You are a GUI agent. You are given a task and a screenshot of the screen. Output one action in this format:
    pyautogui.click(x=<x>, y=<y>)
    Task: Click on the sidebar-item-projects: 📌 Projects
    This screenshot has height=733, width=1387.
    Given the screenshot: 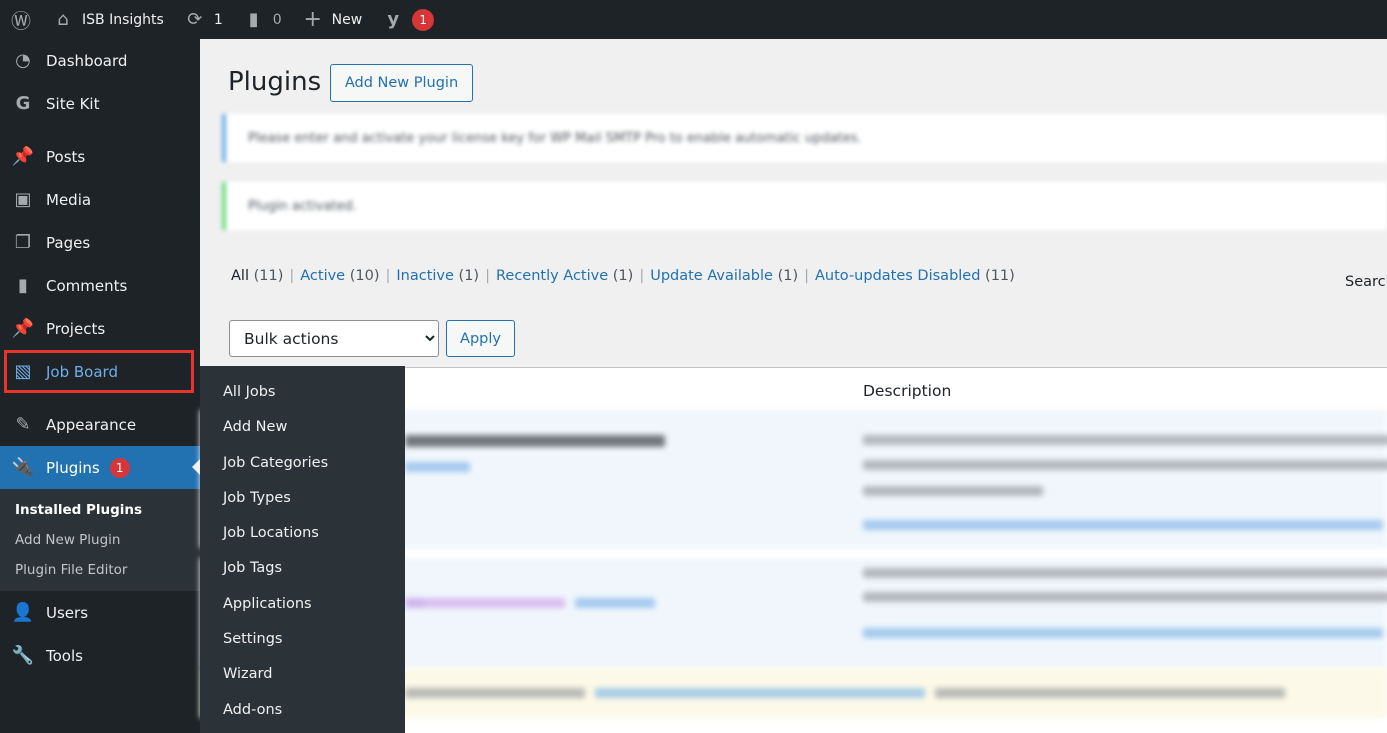 What is the action you would take?
    pyautogui.click(x=100, y=328)
    